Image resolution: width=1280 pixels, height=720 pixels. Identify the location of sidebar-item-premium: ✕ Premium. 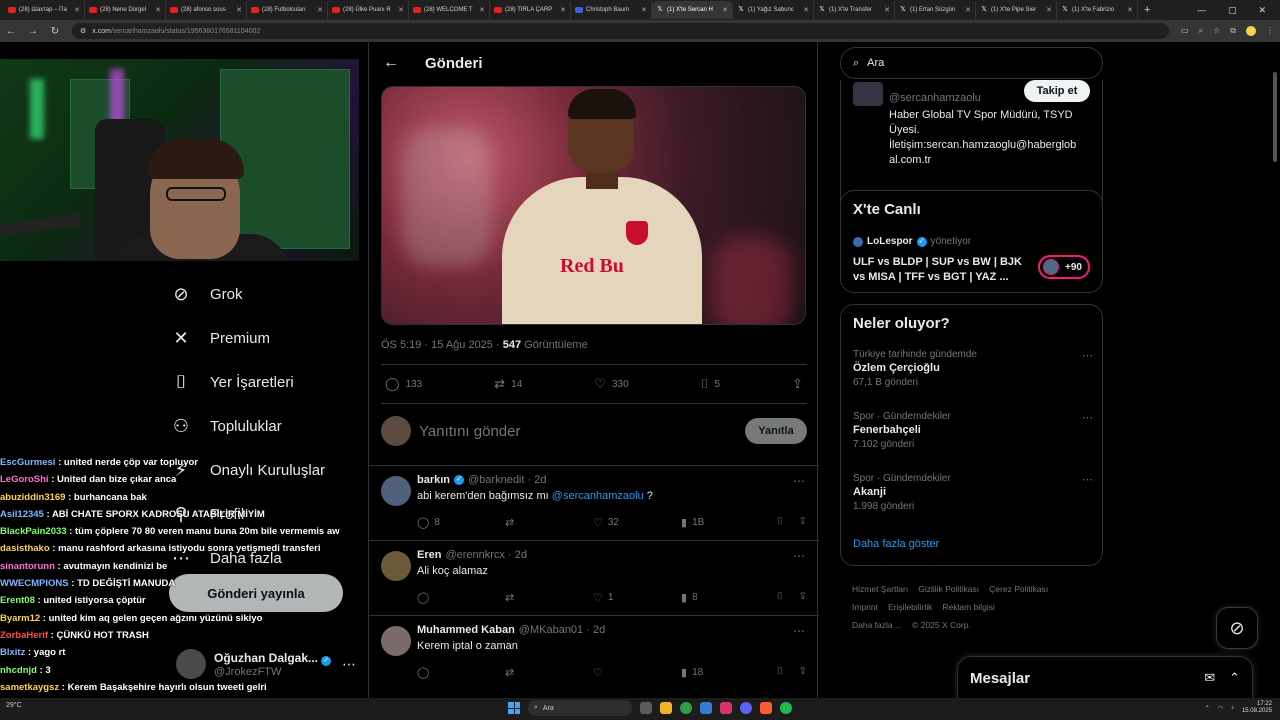
(260, 338).